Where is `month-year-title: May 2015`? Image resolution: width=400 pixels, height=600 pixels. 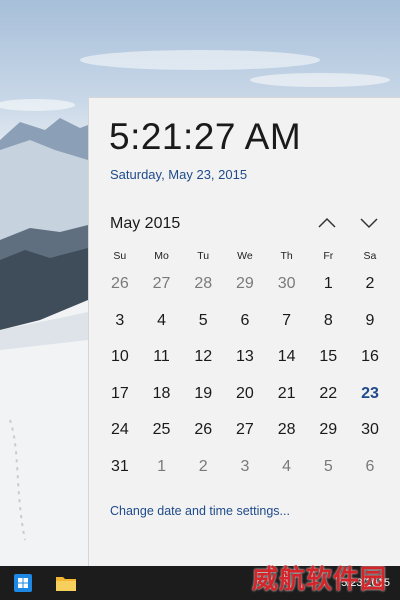 month-year-title: May 2015 is located at coordinates (145, 224).